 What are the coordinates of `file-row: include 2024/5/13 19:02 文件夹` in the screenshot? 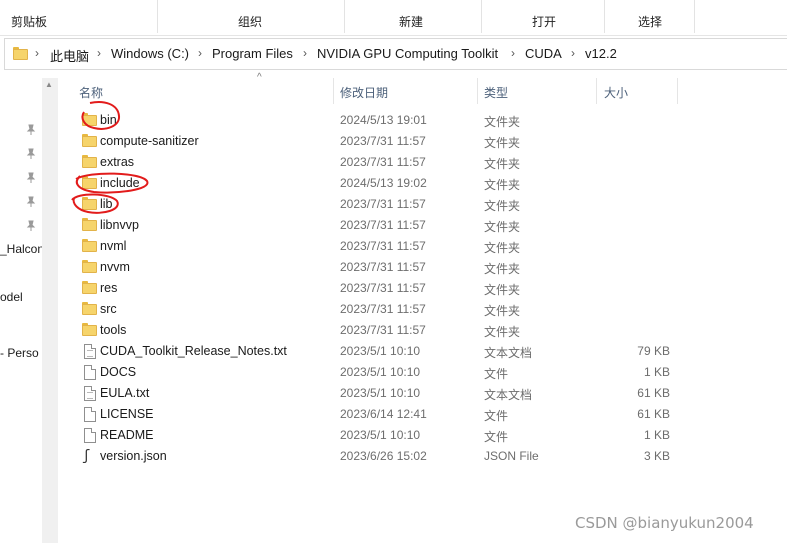 It's located at (422, 183).